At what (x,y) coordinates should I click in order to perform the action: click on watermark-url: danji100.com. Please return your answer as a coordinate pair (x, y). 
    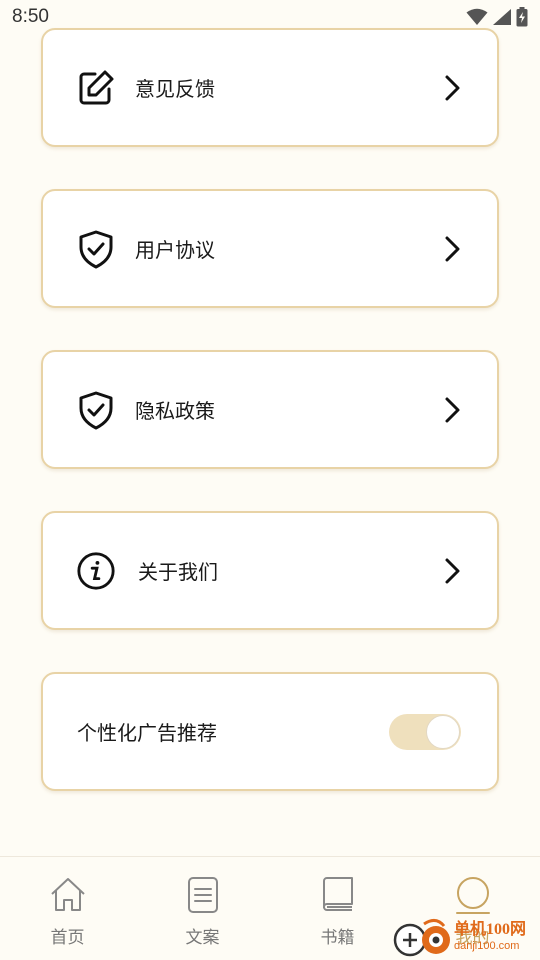
    Looking at the image, I should click on (487, 946).